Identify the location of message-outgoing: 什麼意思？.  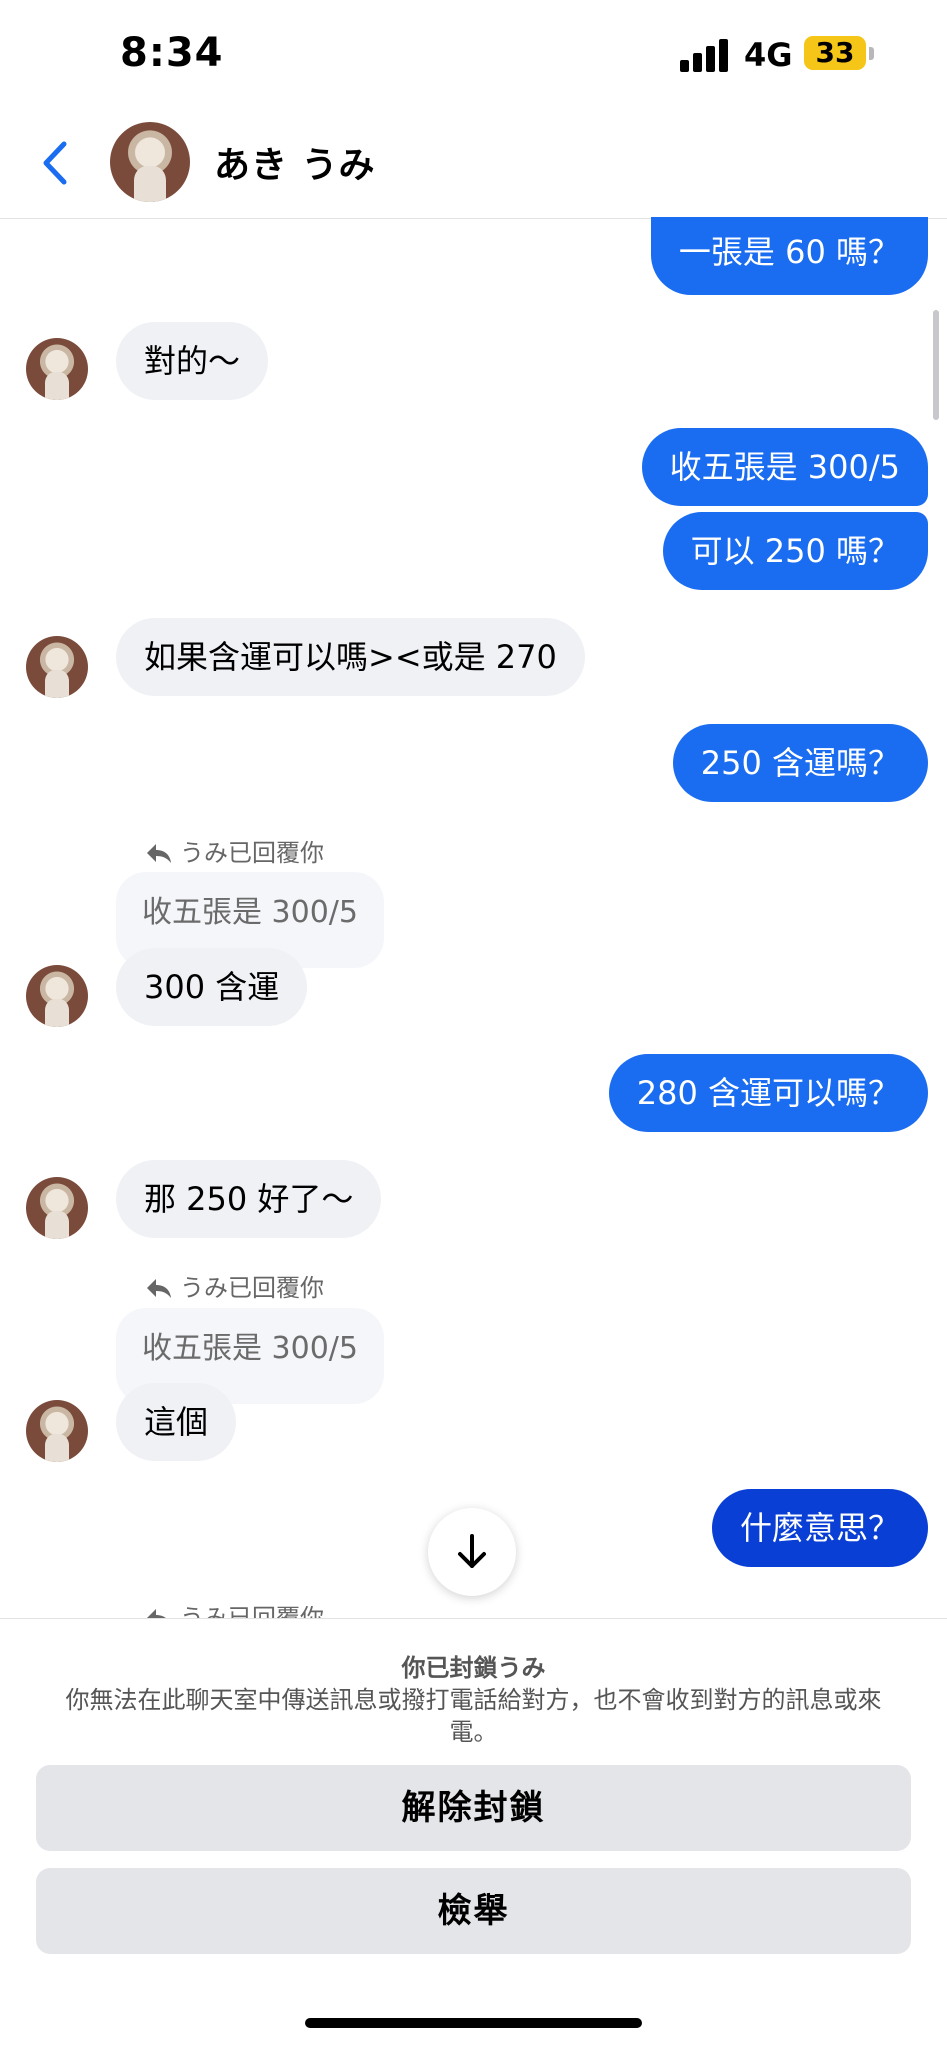
(819, 1528).